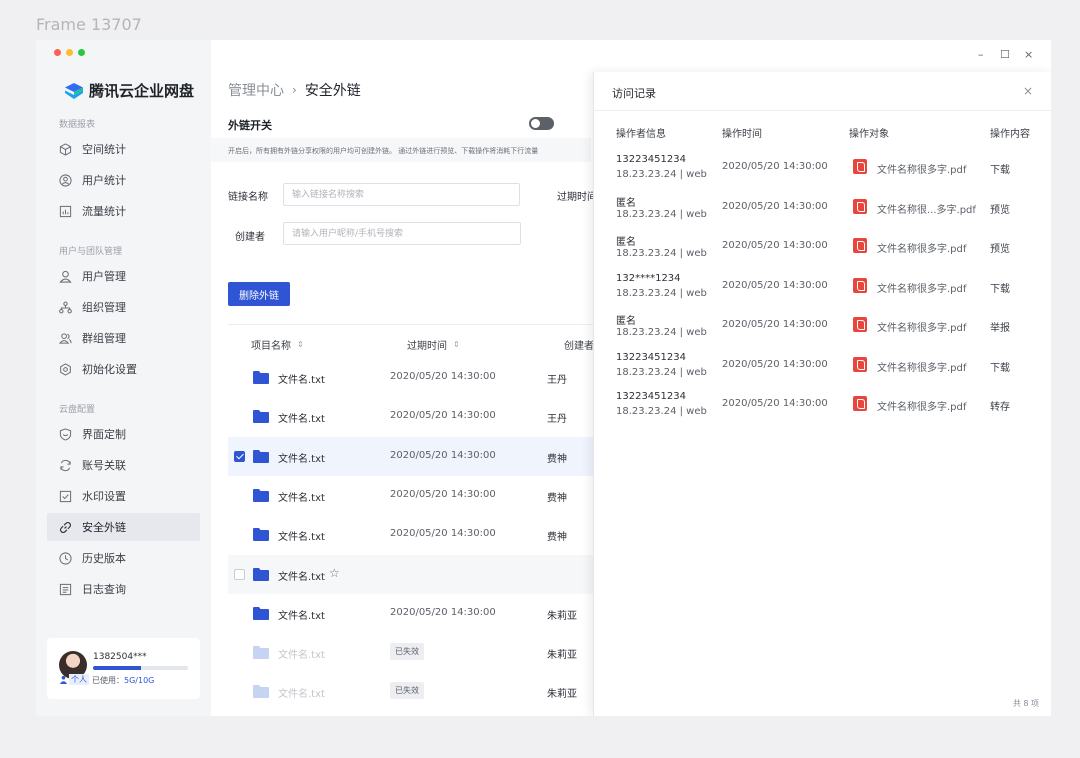  I want to click on sidebar-group-label: 云盘配置, so click(77, 410).